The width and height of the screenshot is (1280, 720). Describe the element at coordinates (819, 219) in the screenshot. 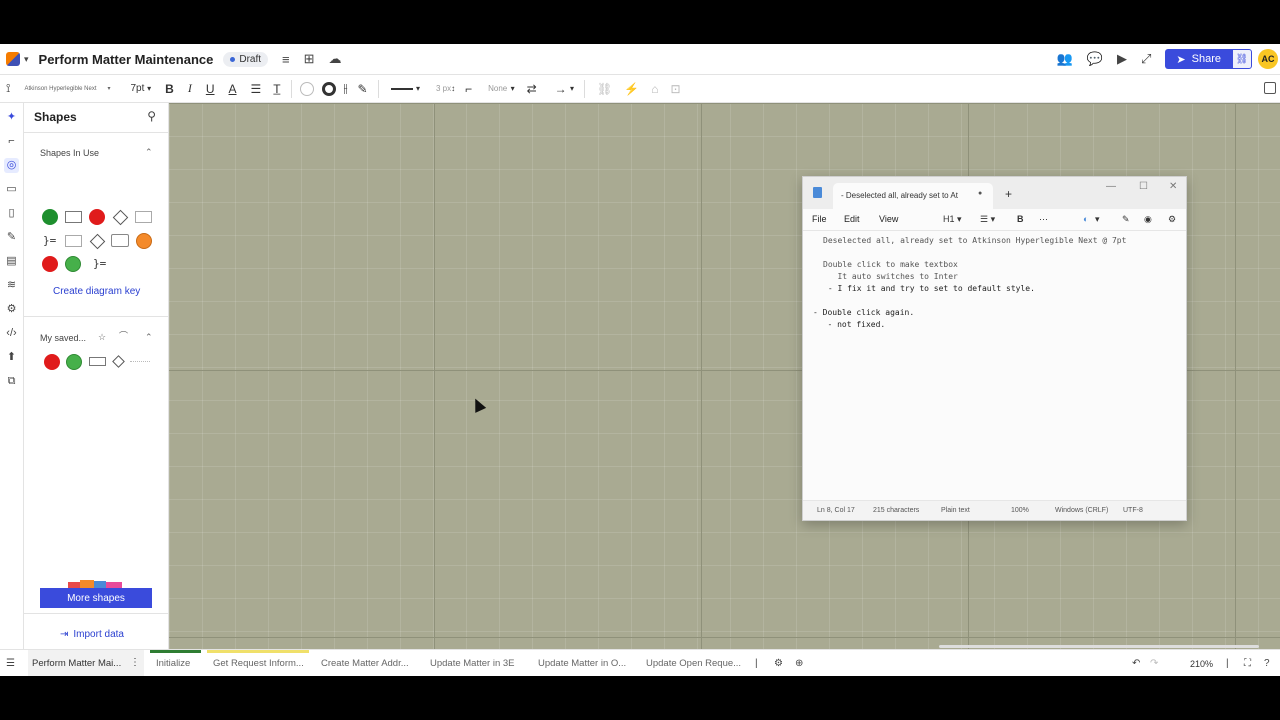

I see `menu-file: File` at that location.